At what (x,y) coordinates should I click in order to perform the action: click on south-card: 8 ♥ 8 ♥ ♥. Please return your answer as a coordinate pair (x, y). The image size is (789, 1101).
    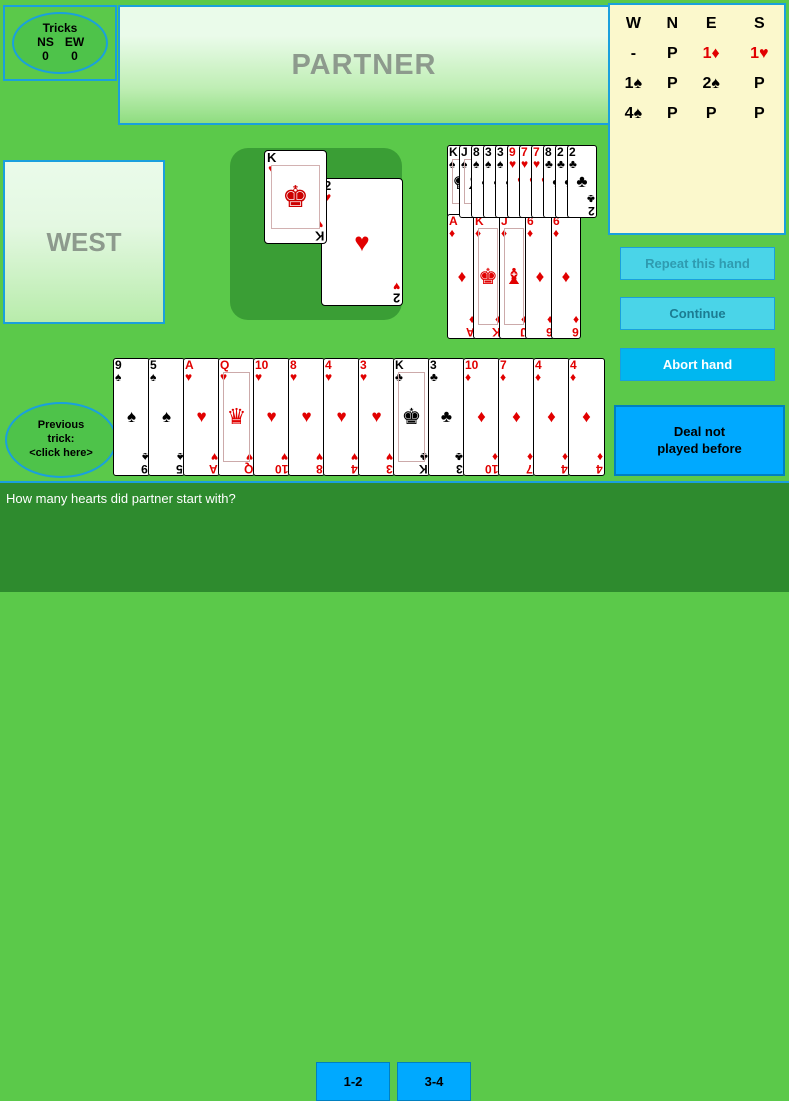
    Looking at the image, I should click on (306, 417).